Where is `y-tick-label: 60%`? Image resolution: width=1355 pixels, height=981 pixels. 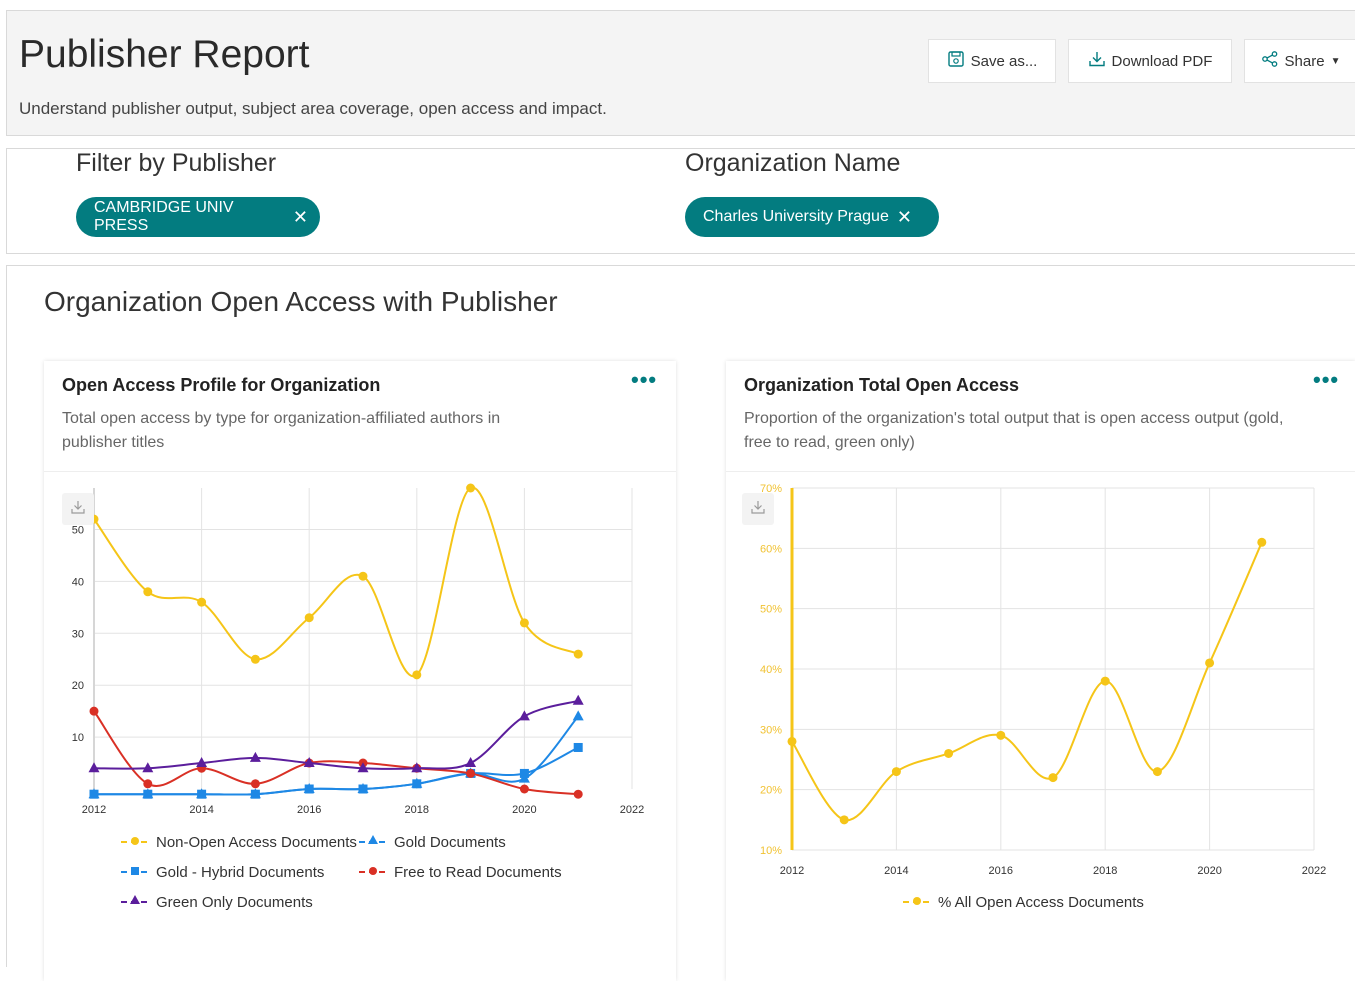
y-tick-label: 60% is located at coordinates (771, 549).